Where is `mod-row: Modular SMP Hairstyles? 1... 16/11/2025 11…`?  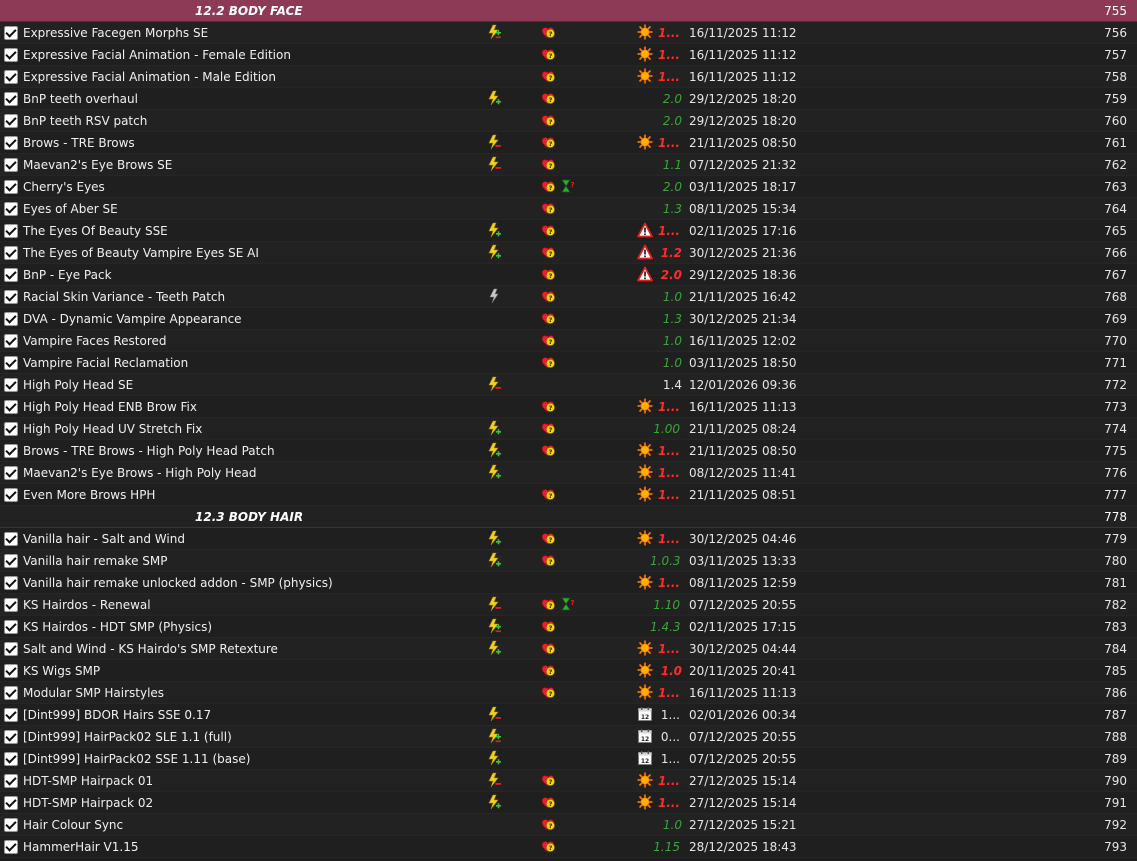 mod-row: Modular SMP Hairstyles? 1... 16/11/2025 11… is located at coordinates (568, 693).